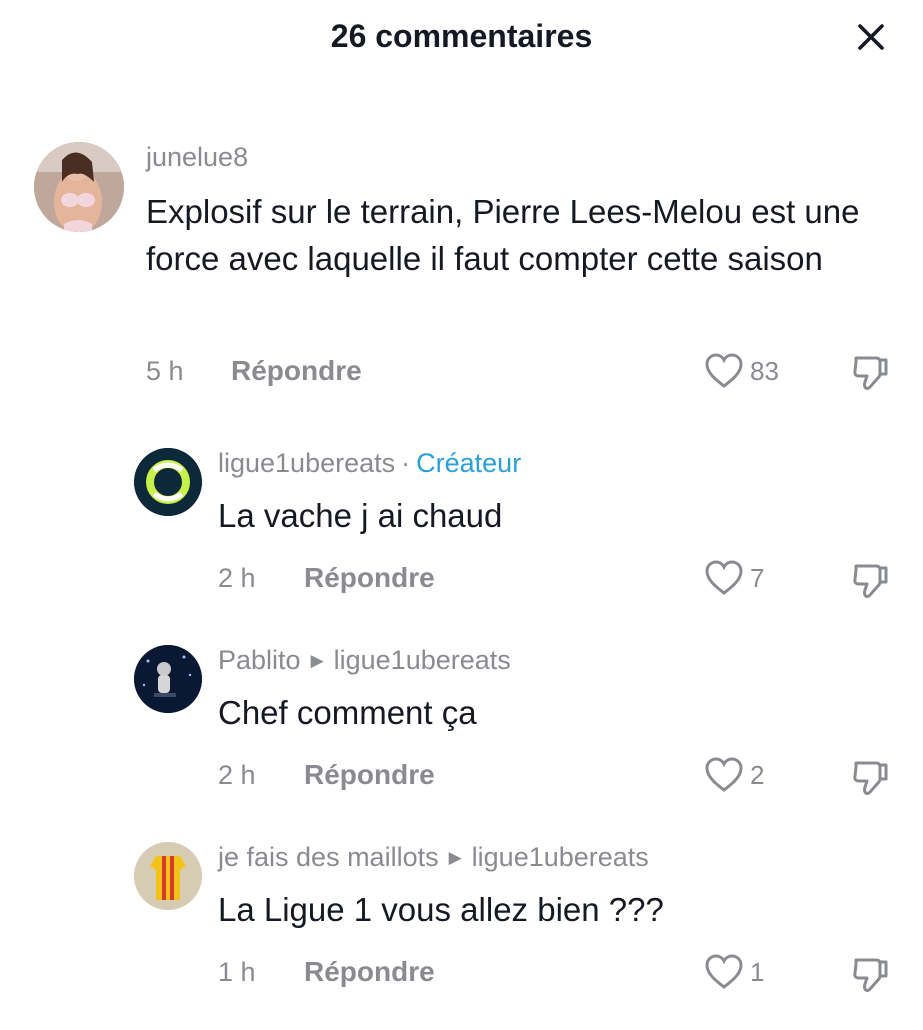 The height and width of the screenshot is (1030, 923). What do you see at coordinates (328, 857) in the screenshot?
I see `username: je fais des maillots` at bounding box center [328, 857].